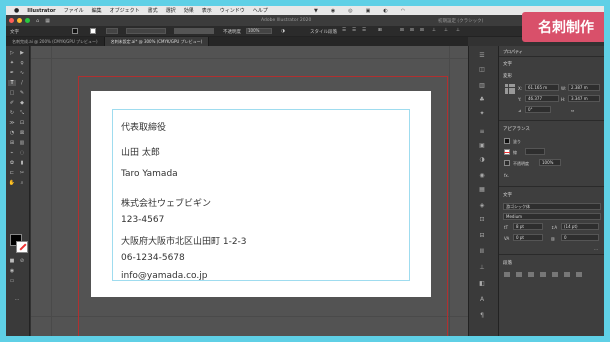  What do you see at coordinates (482, 159) in the screenshot?
I see `transparency-panel-icon: ◑` at bounding box center [482, 159].